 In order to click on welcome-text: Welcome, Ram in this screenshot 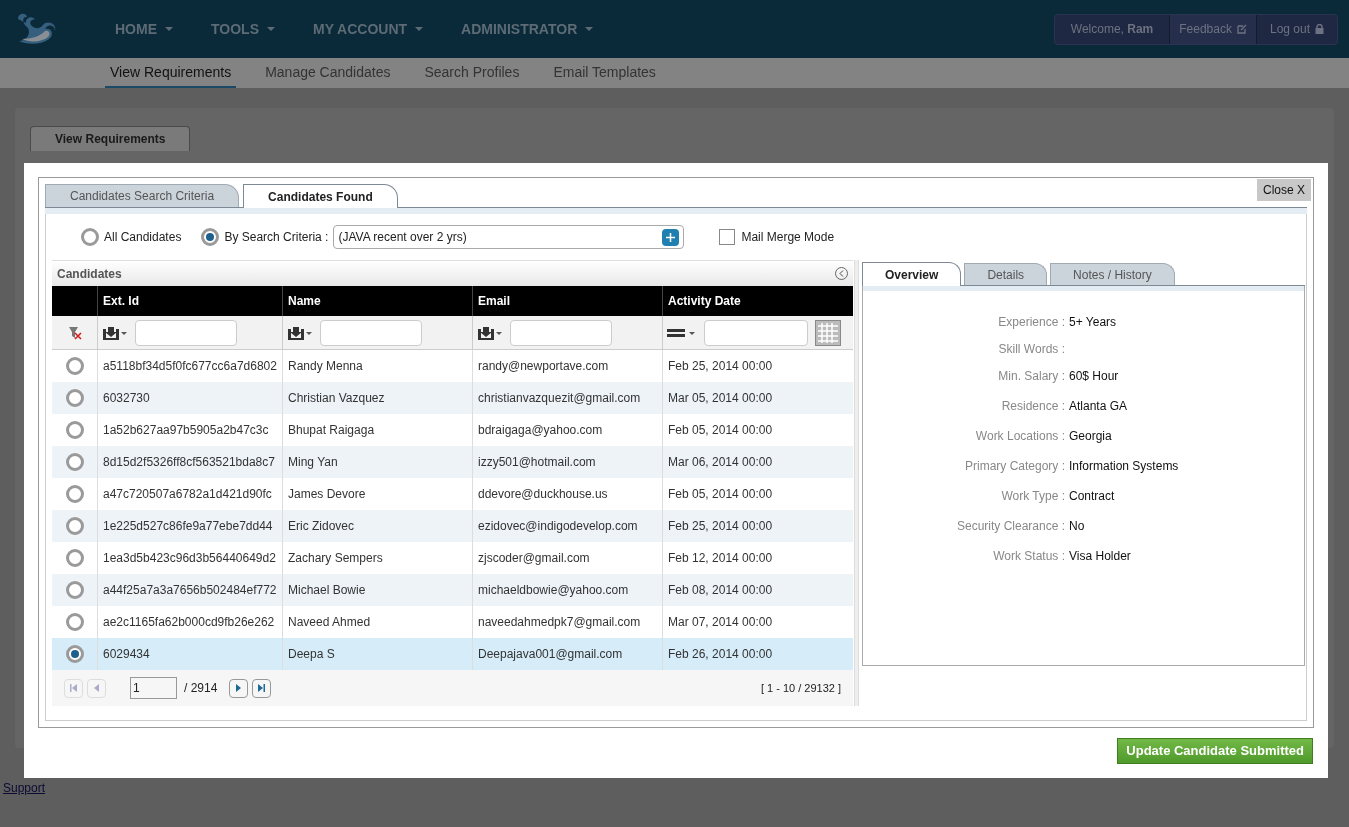, I will do `click(1112, 29)`.